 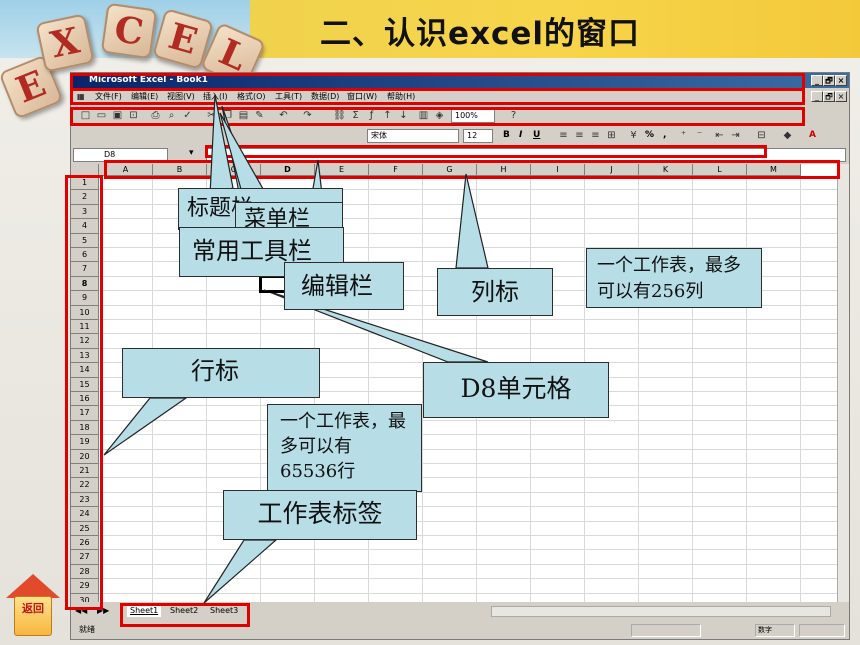 What do you see at coordinates (85, 356) in the screenshot?
I see `row-header-13: 13` at bounding box center [85, 356].